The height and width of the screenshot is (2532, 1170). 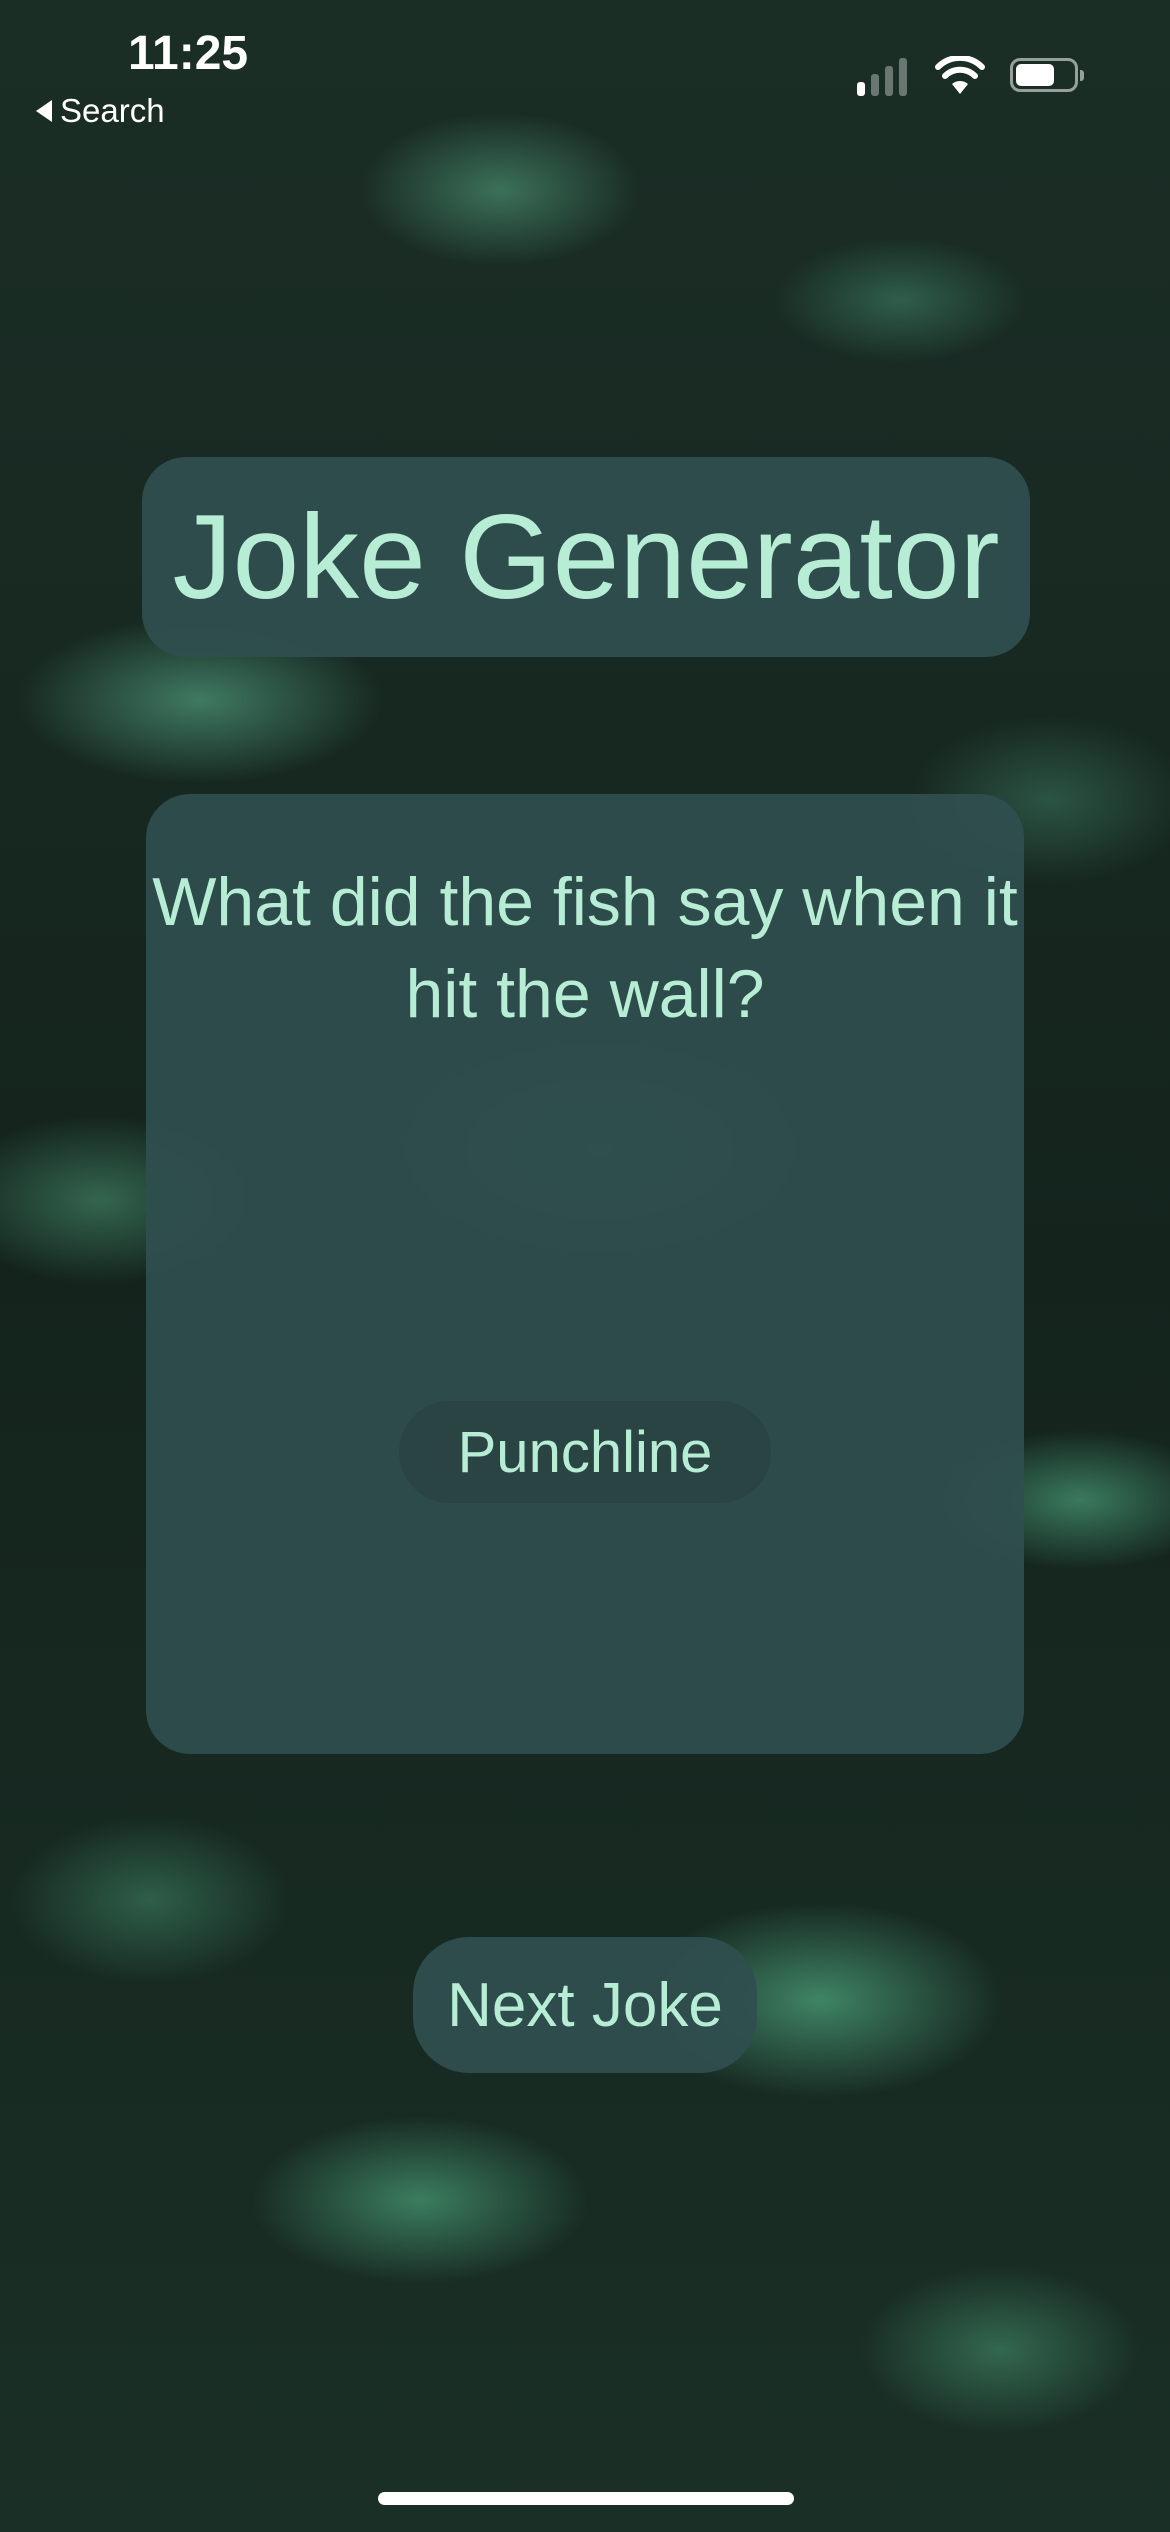 I want to click on status-bar: 11:25 Search, so click(x=585, y=70).